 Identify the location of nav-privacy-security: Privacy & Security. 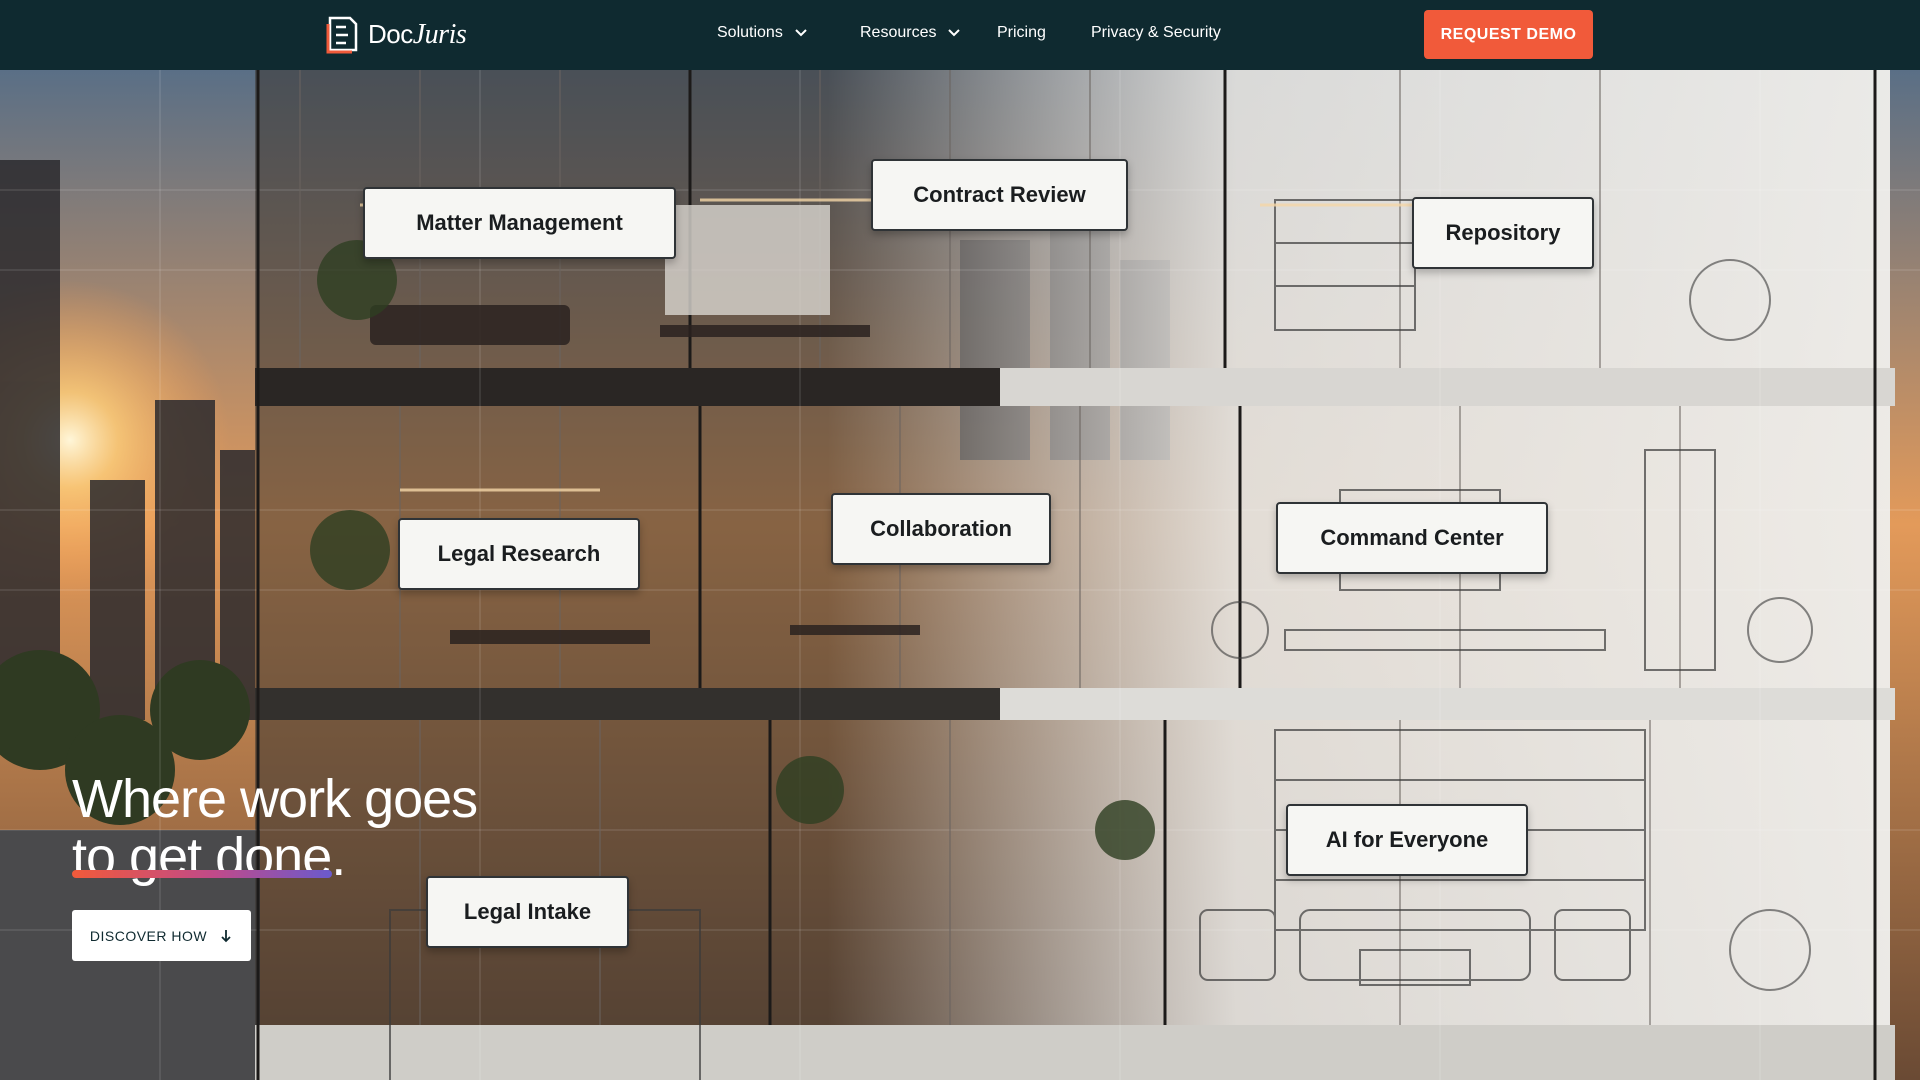
(1156, 33).